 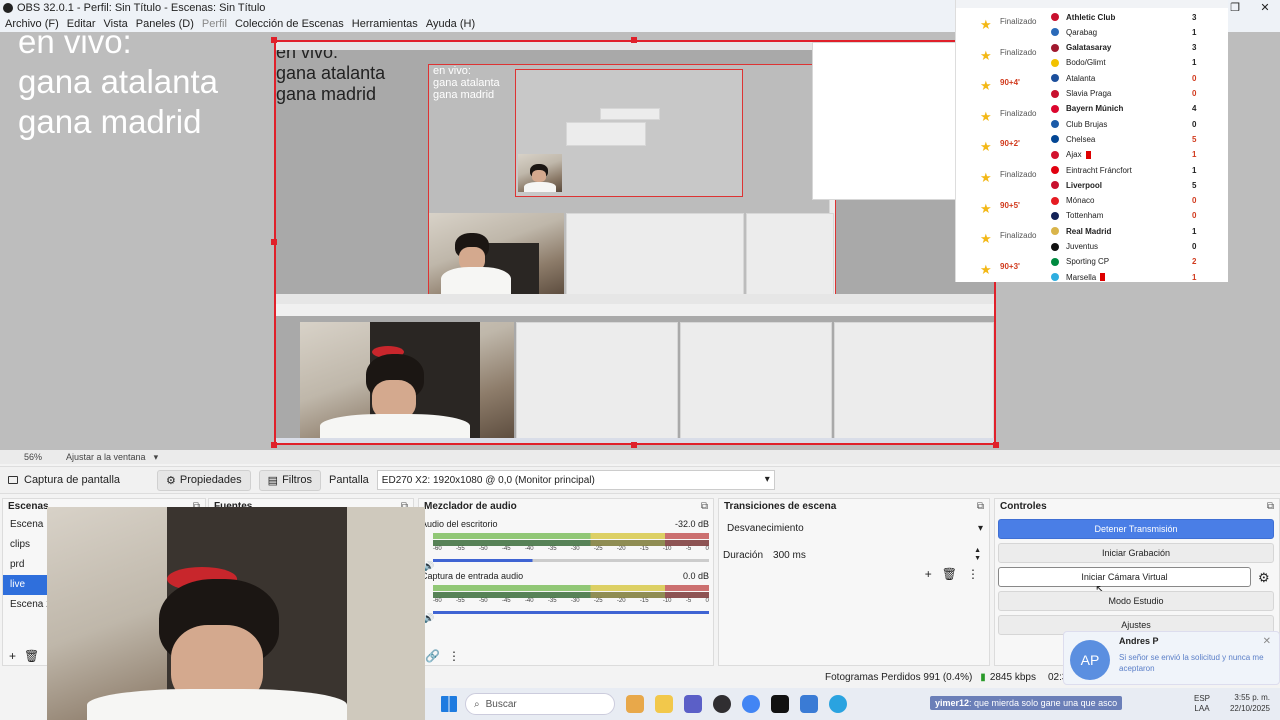 I want to click on teams-icon, so click(x=693, y=704).